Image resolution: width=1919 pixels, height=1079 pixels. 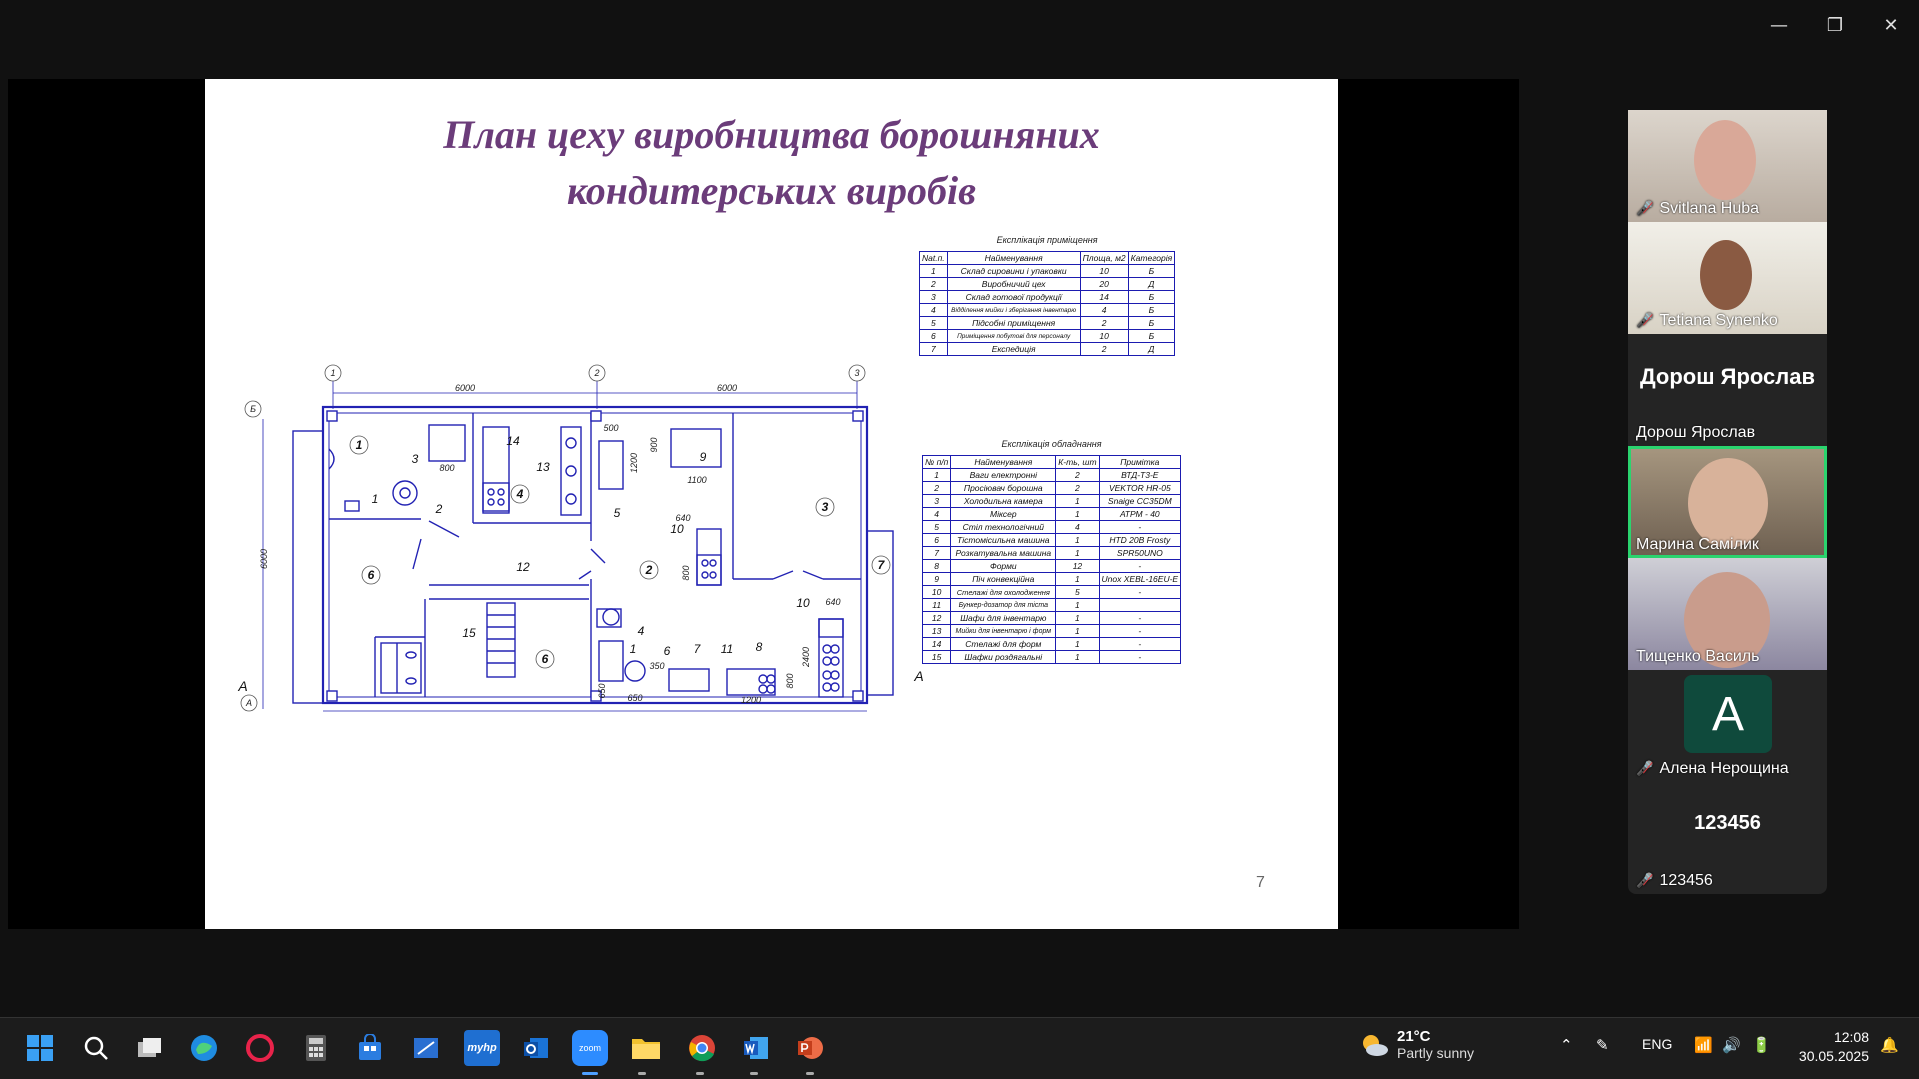 What do you see at coordinates (1727, 823) in the screenshot?
I see `participant-display-name: 123456` at bounding box center [1727, 823].